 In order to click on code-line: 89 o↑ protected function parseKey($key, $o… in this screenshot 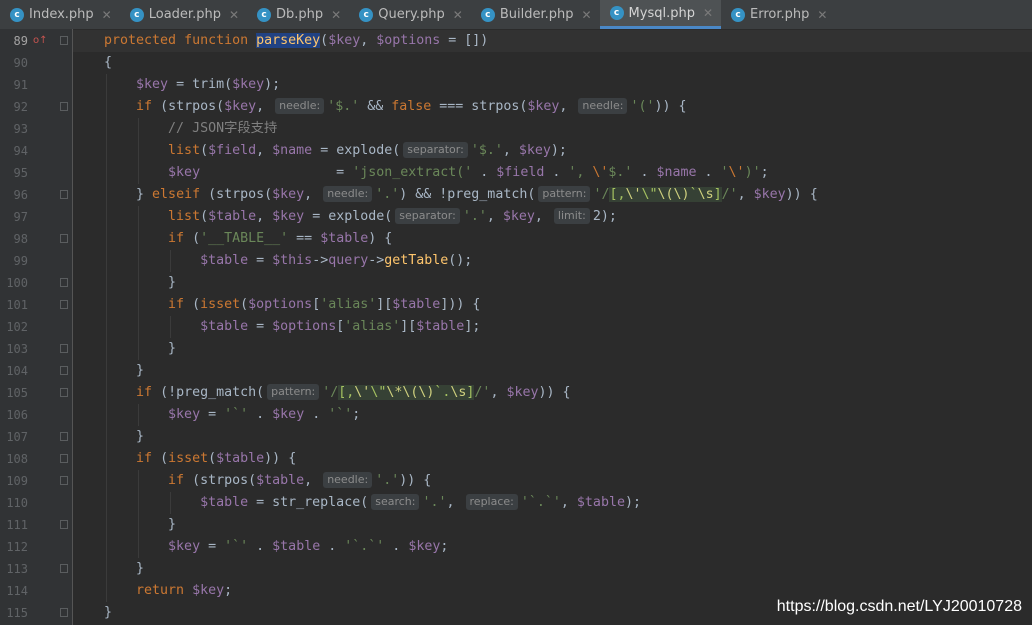, I will do `click(516, 41)`.